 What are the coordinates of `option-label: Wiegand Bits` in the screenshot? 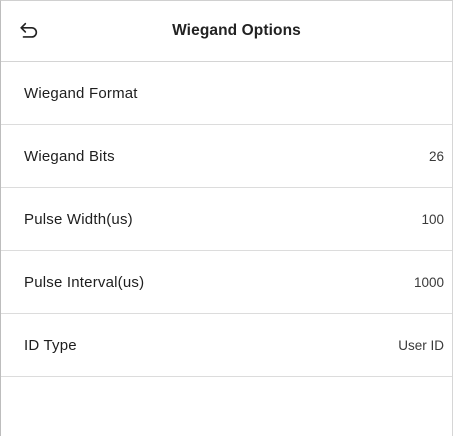 It's located at (69, 156).